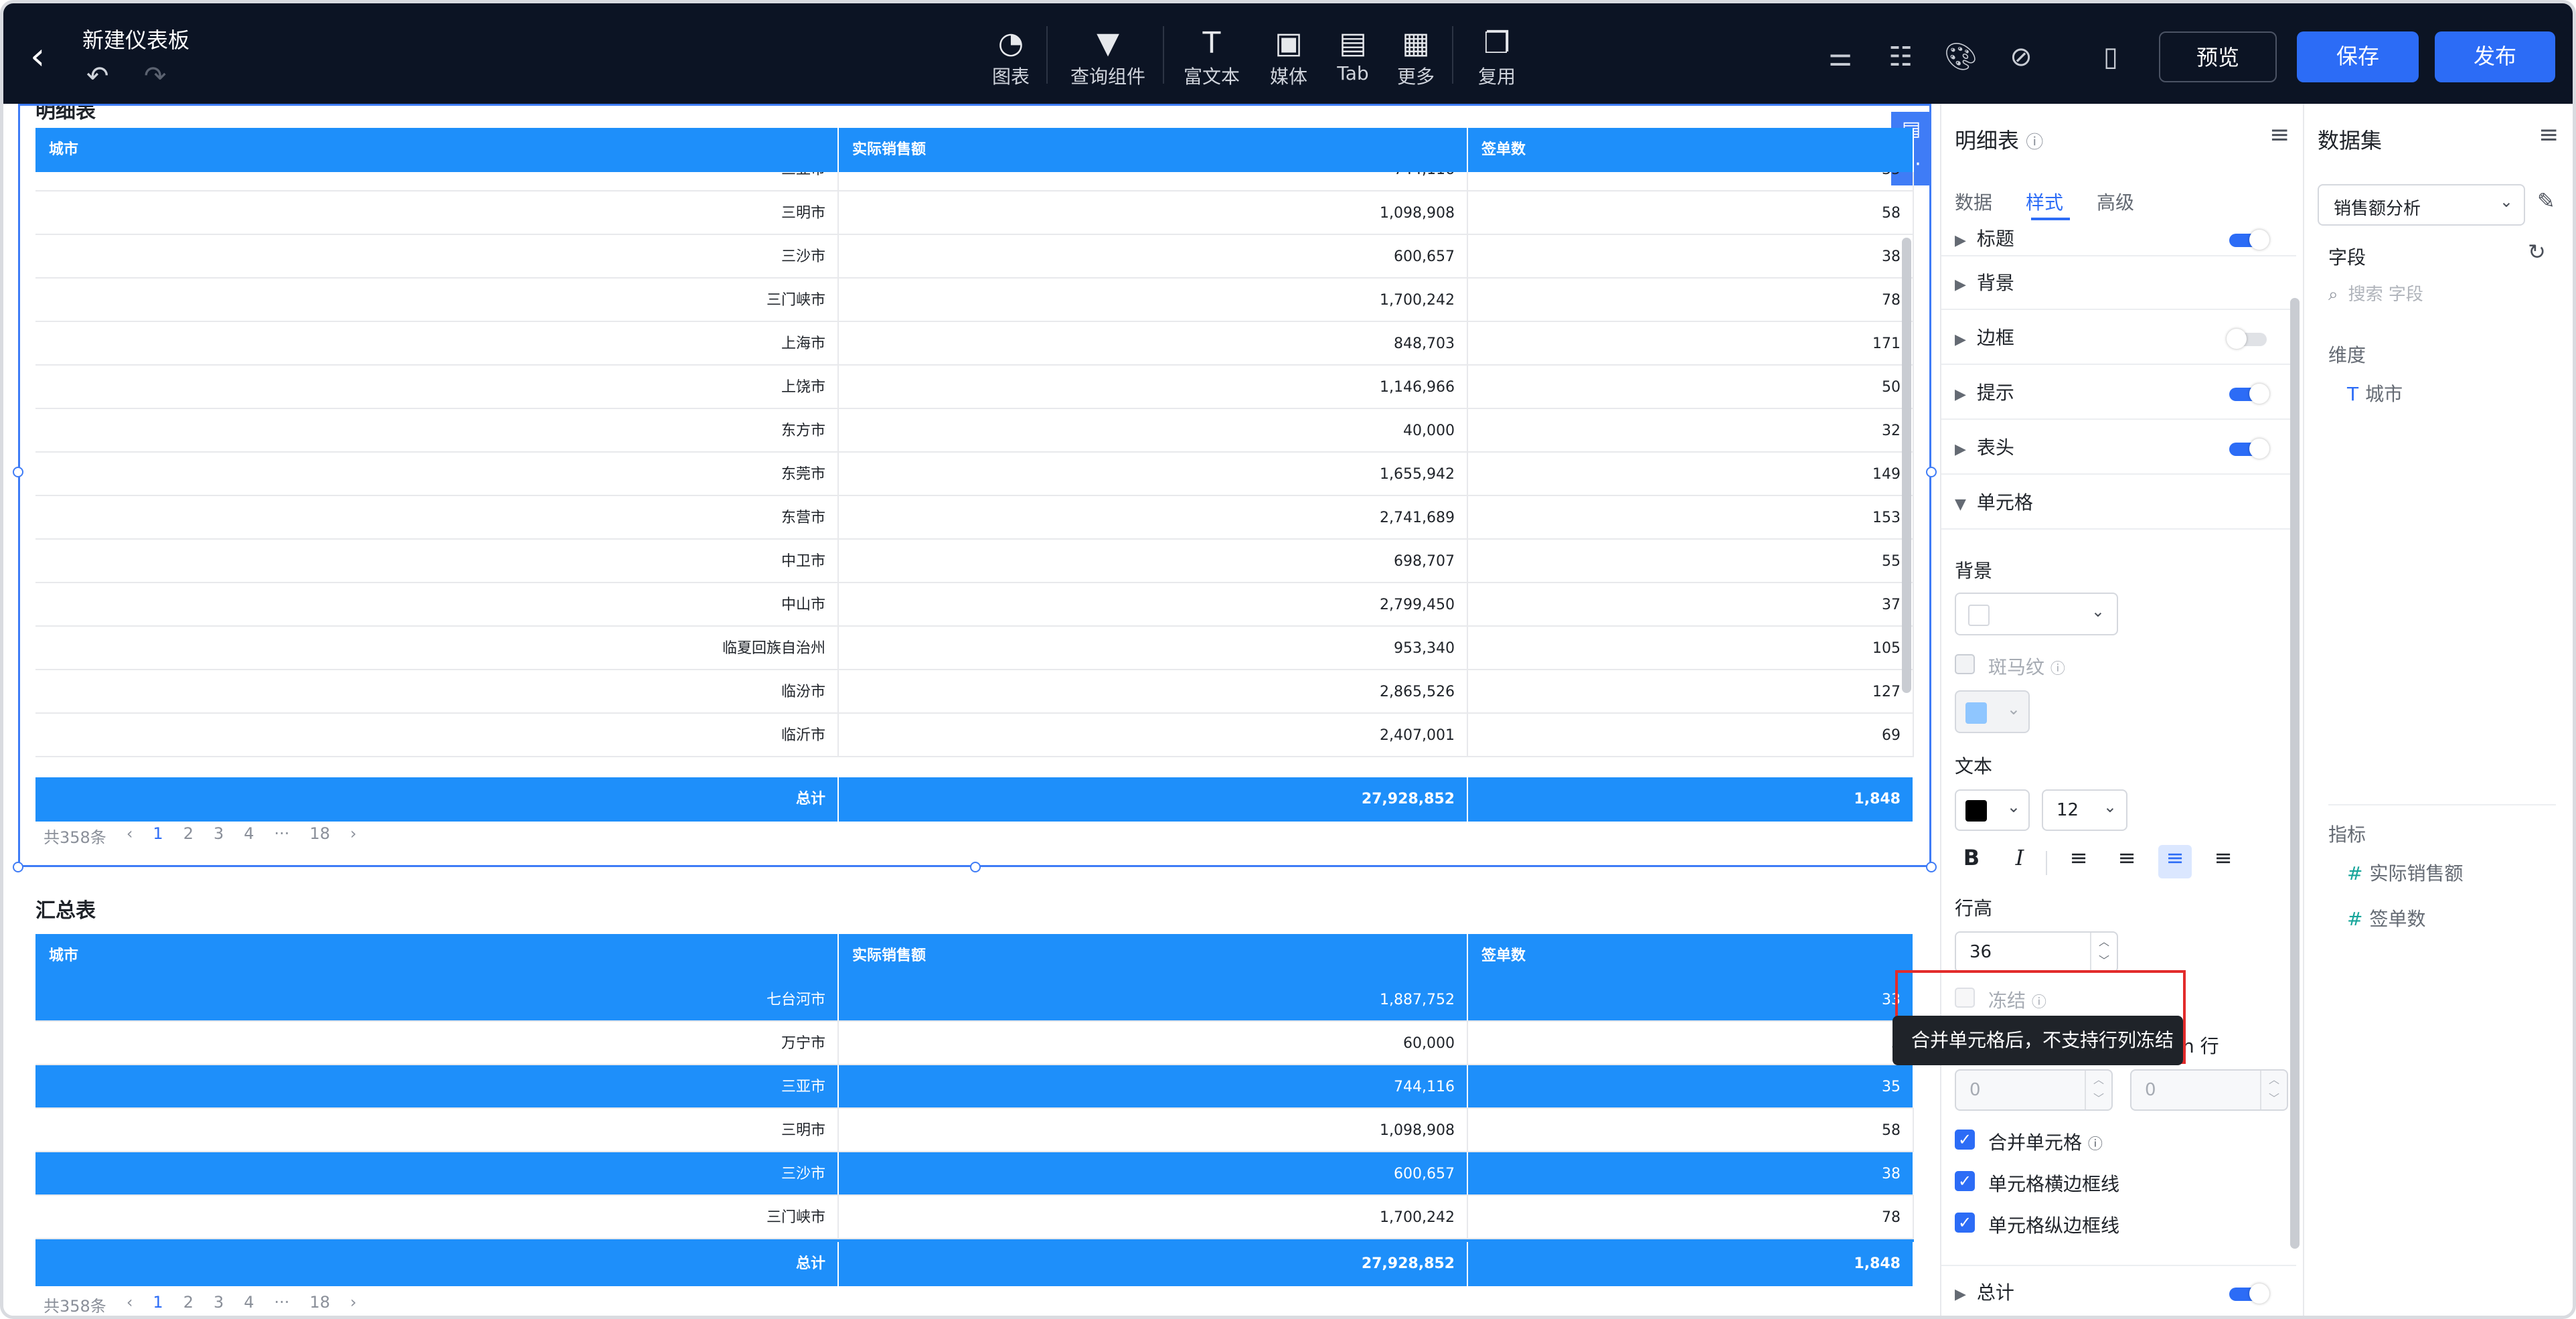 This screenshot has height=1319, width=2576. Describe the element at coordinates (2020, 857) in the screenshot. I see `italic-icon: I` at that location.